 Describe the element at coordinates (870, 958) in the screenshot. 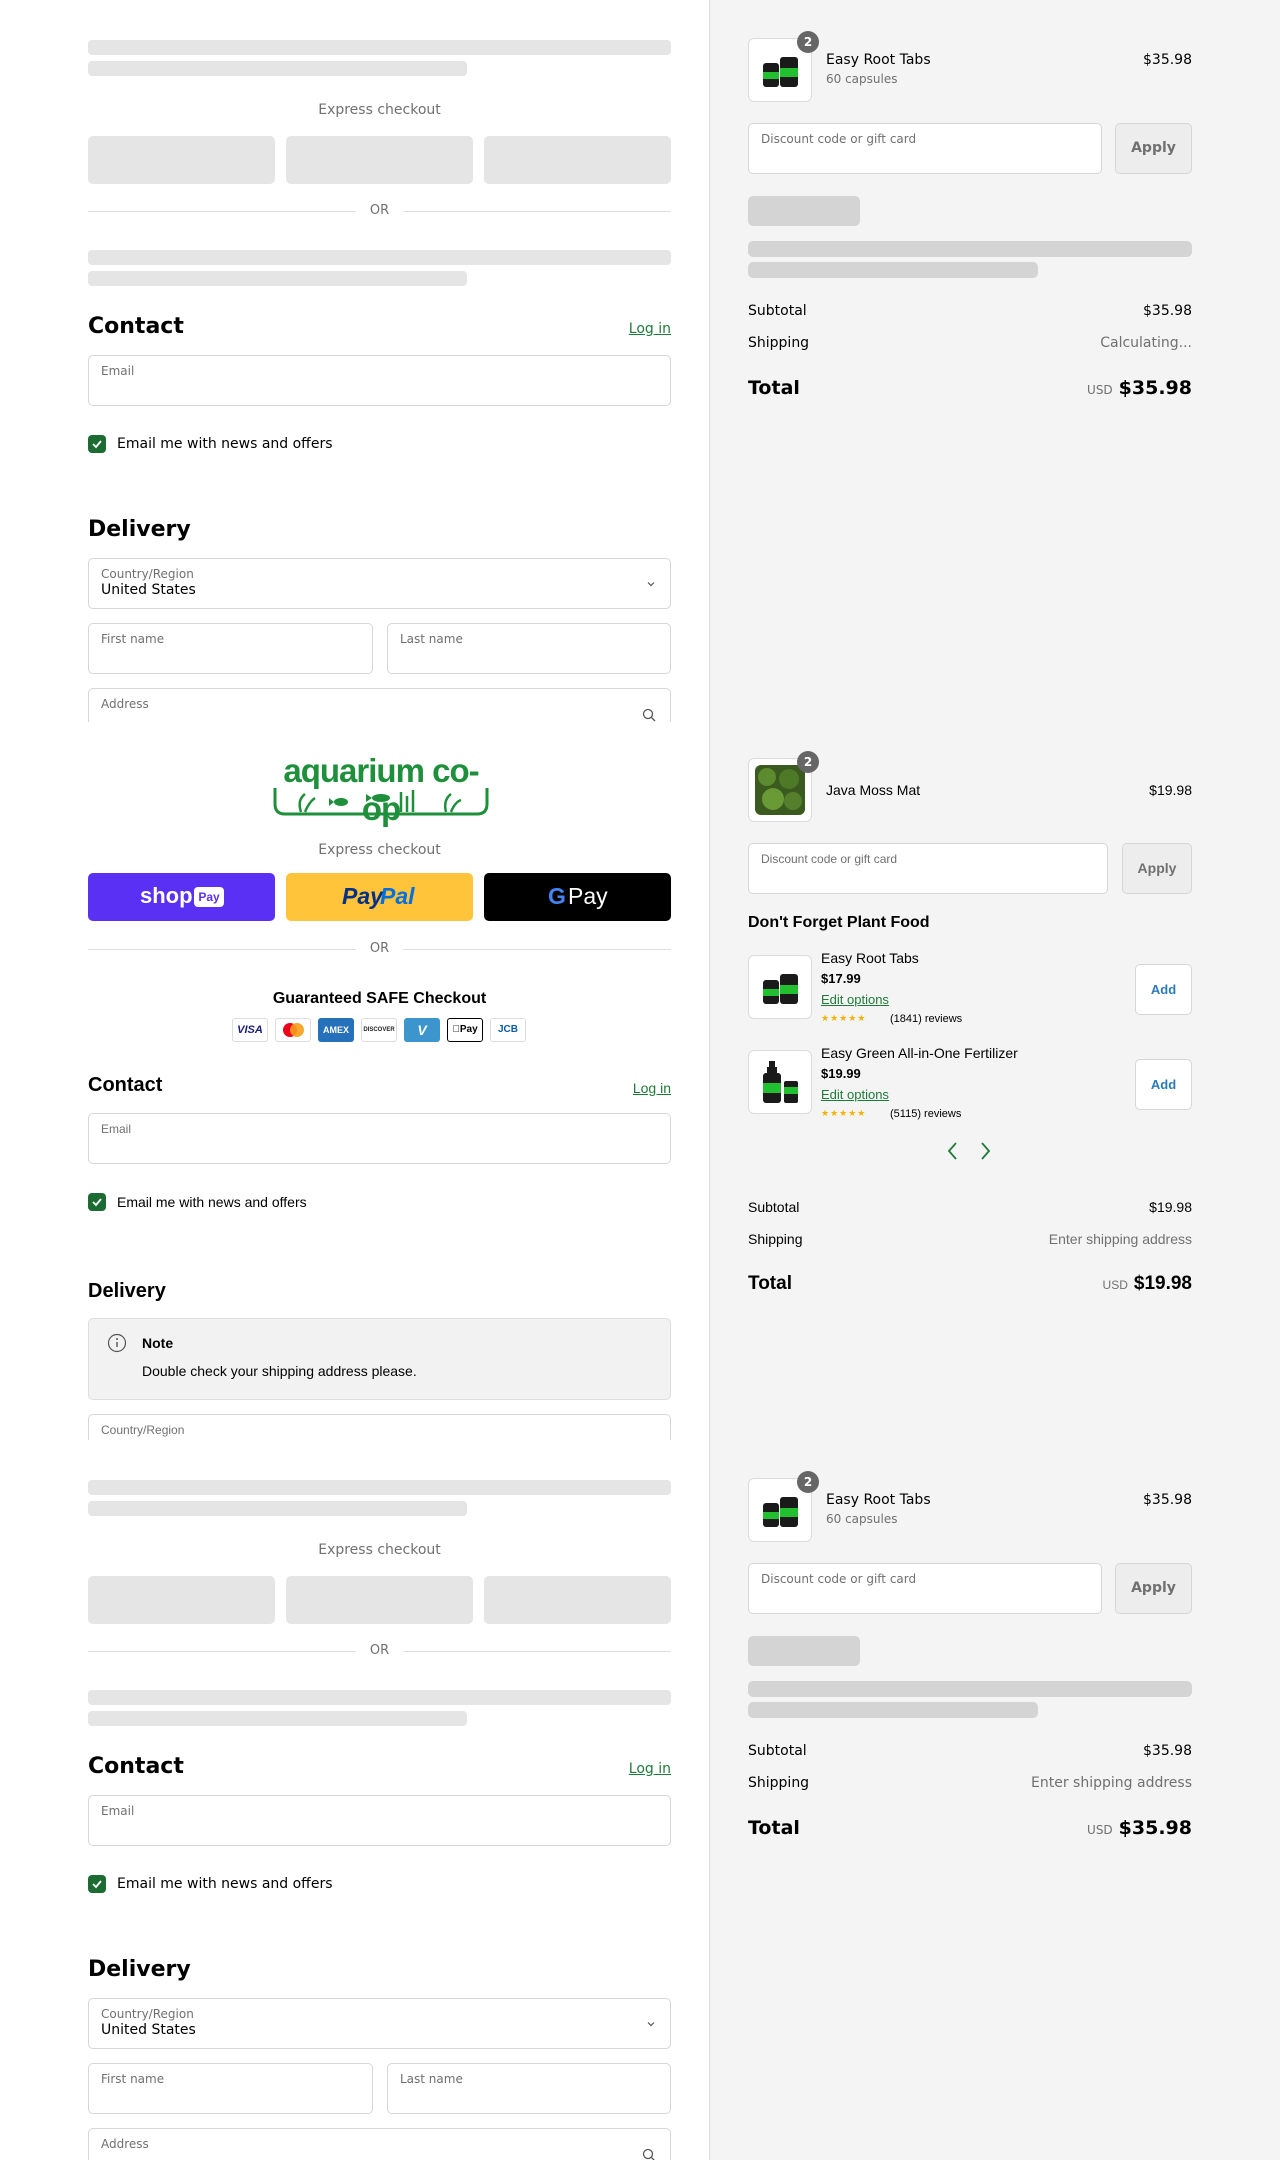

I see `upsell-name: Easy Root Tabs` at that location.